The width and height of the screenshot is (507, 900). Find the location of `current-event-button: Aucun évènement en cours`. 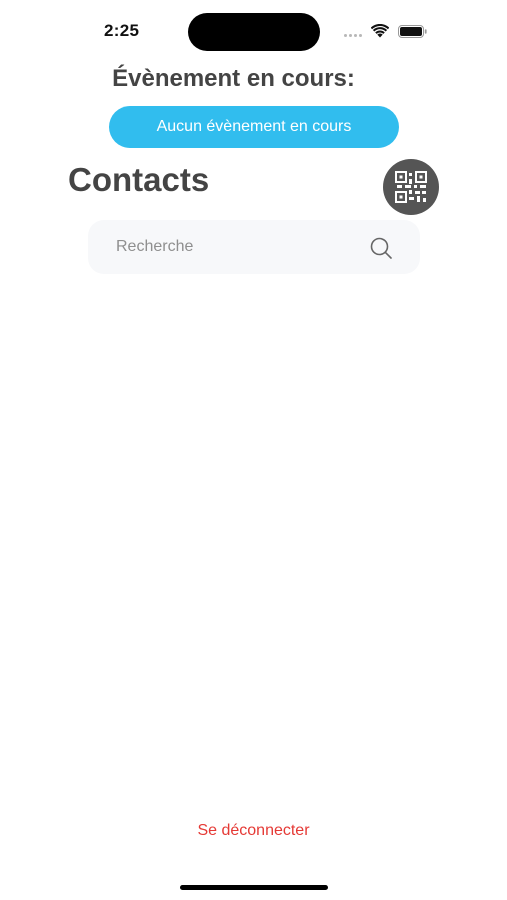

current-event-button: Aucun évènement en cours is located at coordinates (254, 127).